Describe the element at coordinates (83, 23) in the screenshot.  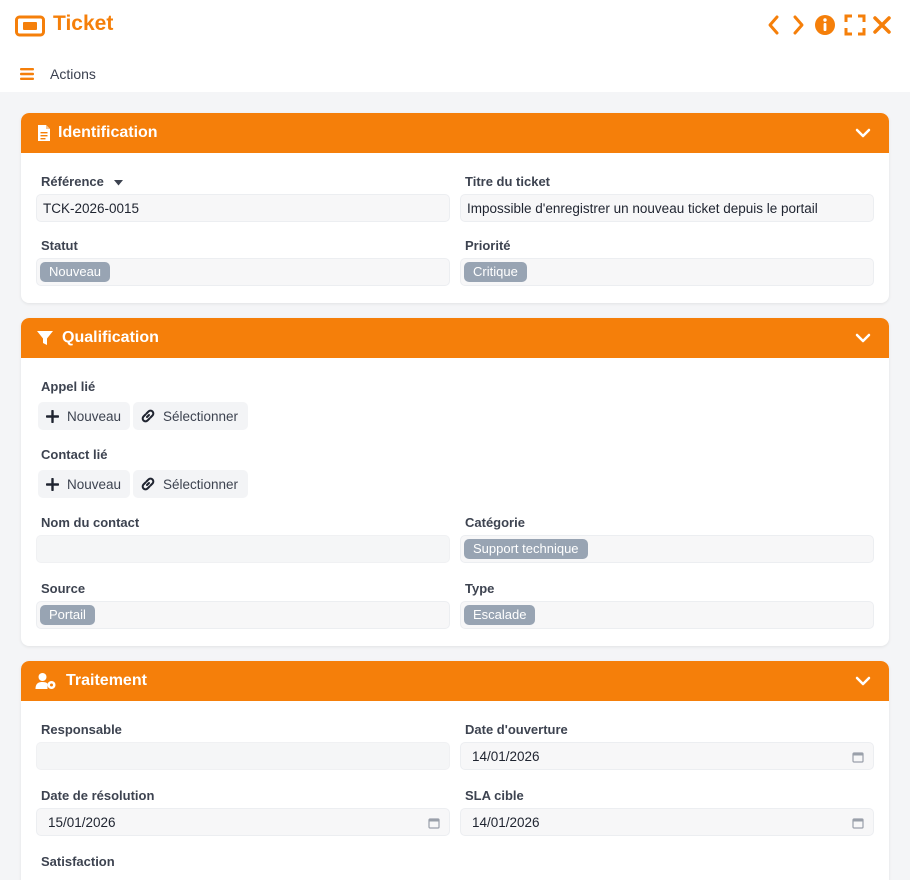
I see `window-title: Ticket` at that location.